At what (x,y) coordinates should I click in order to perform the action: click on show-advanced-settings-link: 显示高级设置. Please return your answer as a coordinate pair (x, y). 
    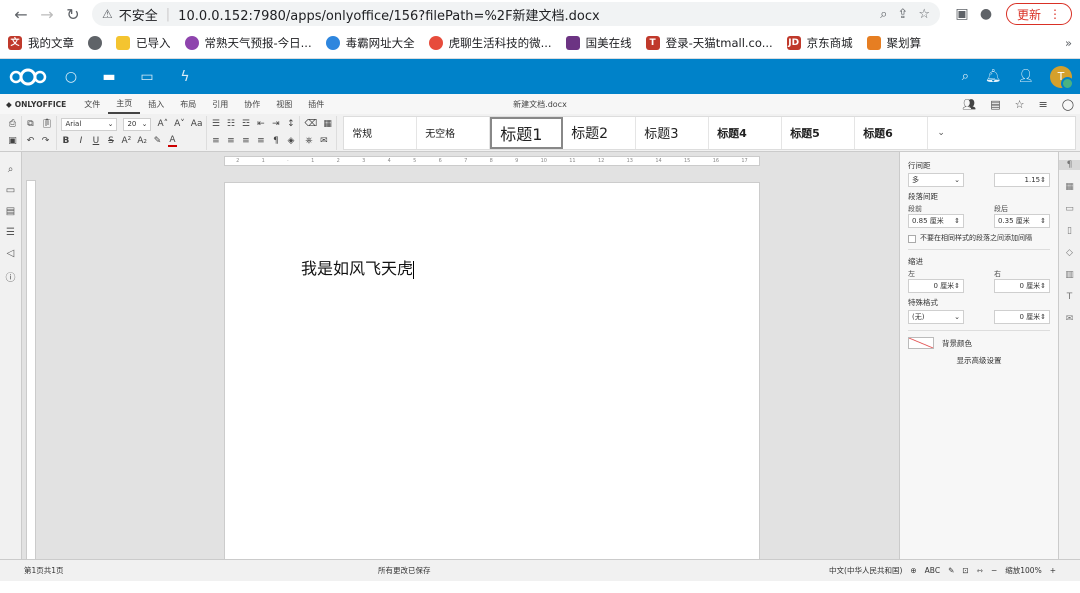
    Looking at the image, I should click on (979, 360).